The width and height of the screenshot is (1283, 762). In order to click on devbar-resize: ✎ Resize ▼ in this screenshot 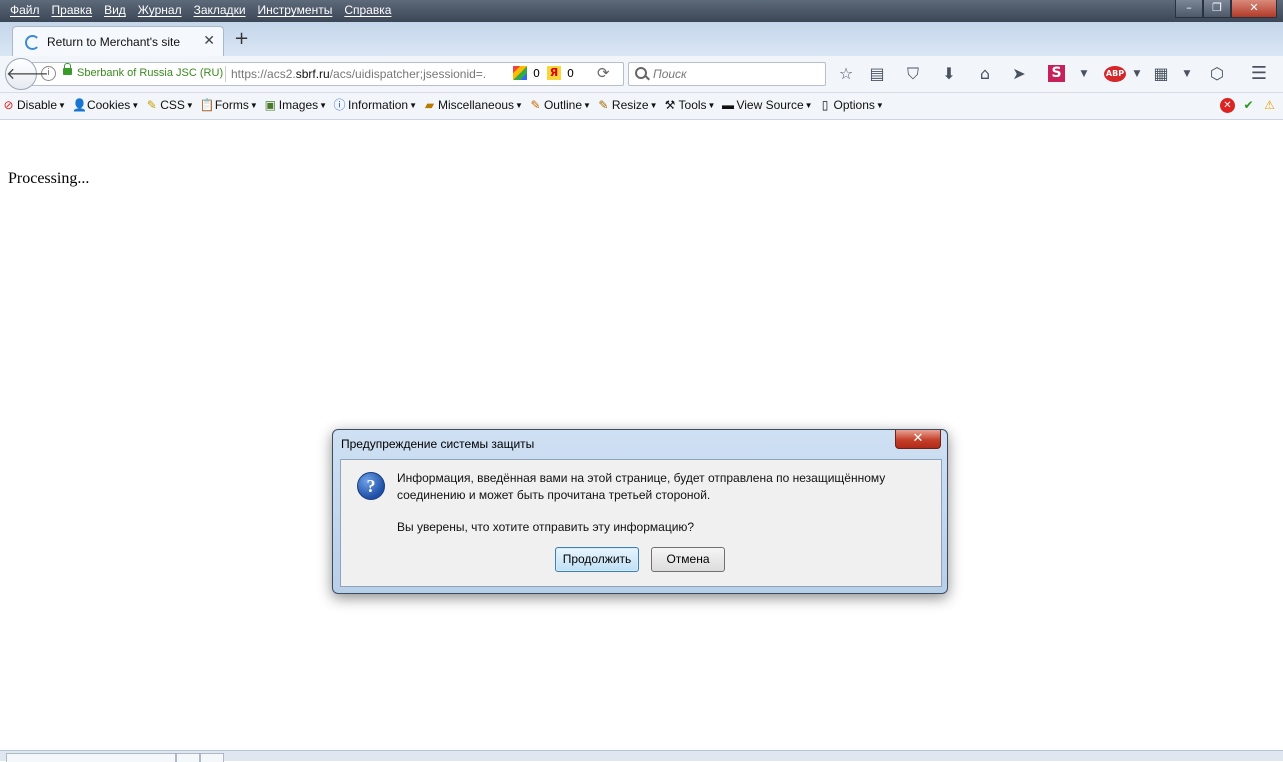, I will do `click(627, 105)`.